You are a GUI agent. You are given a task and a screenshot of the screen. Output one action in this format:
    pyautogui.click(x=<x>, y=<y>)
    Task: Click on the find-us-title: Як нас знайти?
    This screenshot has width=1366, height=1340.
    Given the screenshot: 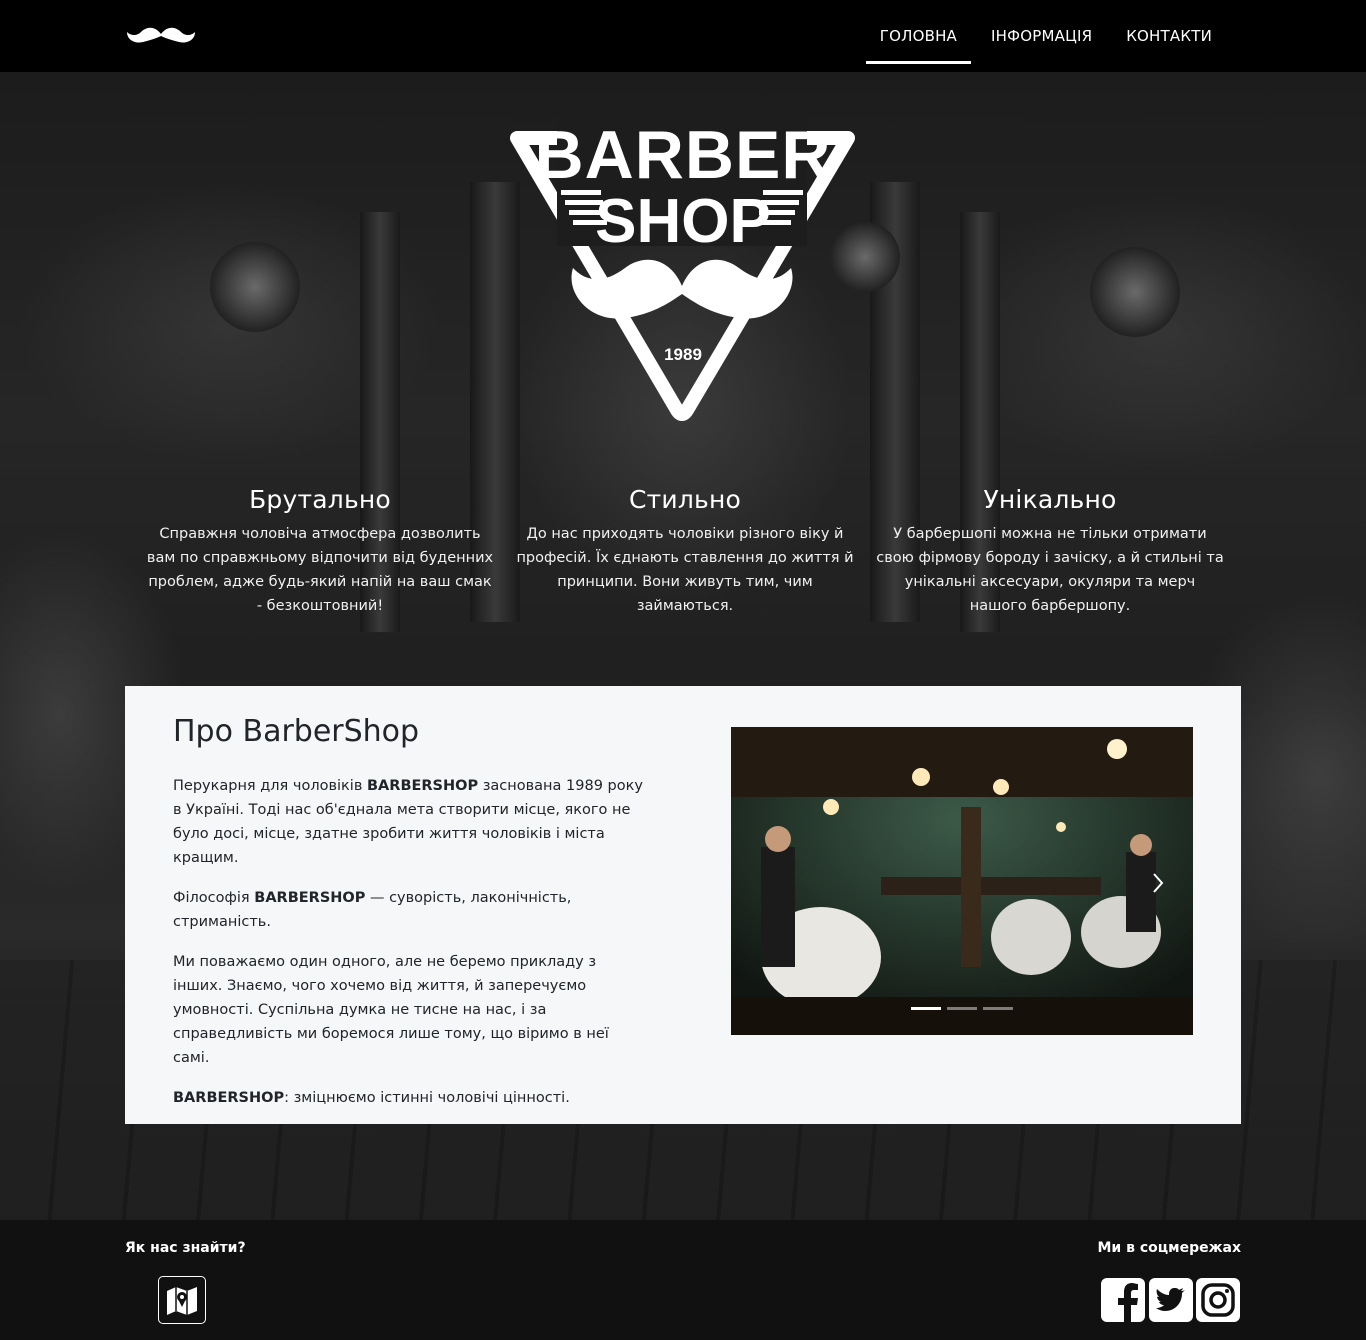 What is the action you would take?
    pyautogui.click(x=185, y=1248)
    